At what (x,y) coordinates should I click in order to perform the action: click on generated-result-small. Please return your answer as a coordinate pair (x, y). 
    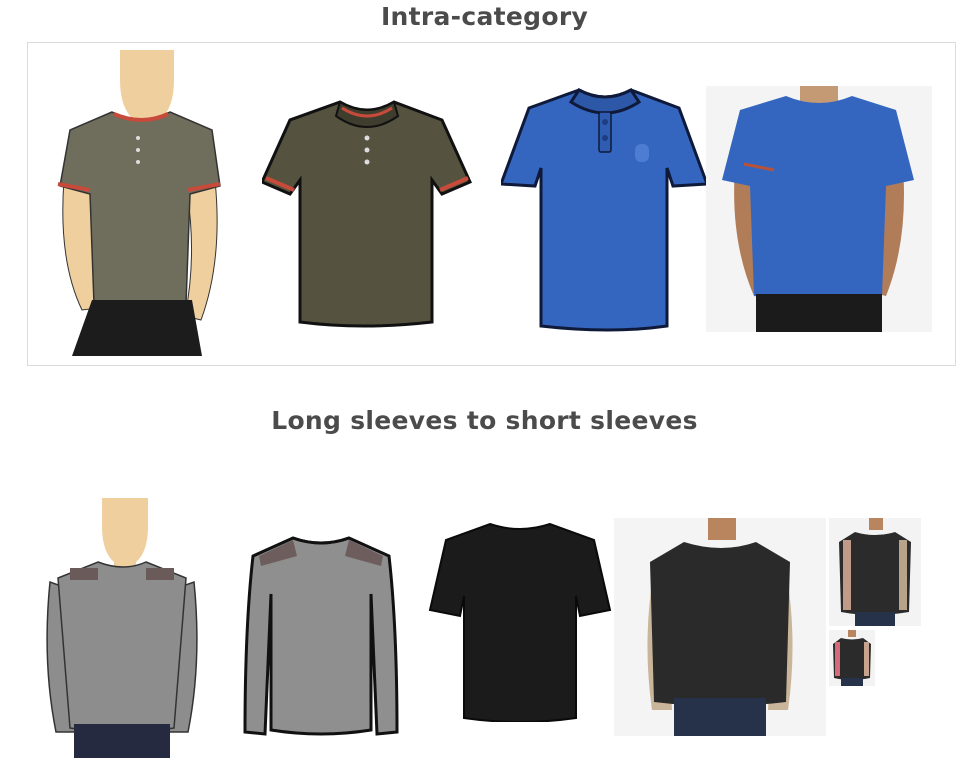
    Looking at the image, I should click on (852, 658).